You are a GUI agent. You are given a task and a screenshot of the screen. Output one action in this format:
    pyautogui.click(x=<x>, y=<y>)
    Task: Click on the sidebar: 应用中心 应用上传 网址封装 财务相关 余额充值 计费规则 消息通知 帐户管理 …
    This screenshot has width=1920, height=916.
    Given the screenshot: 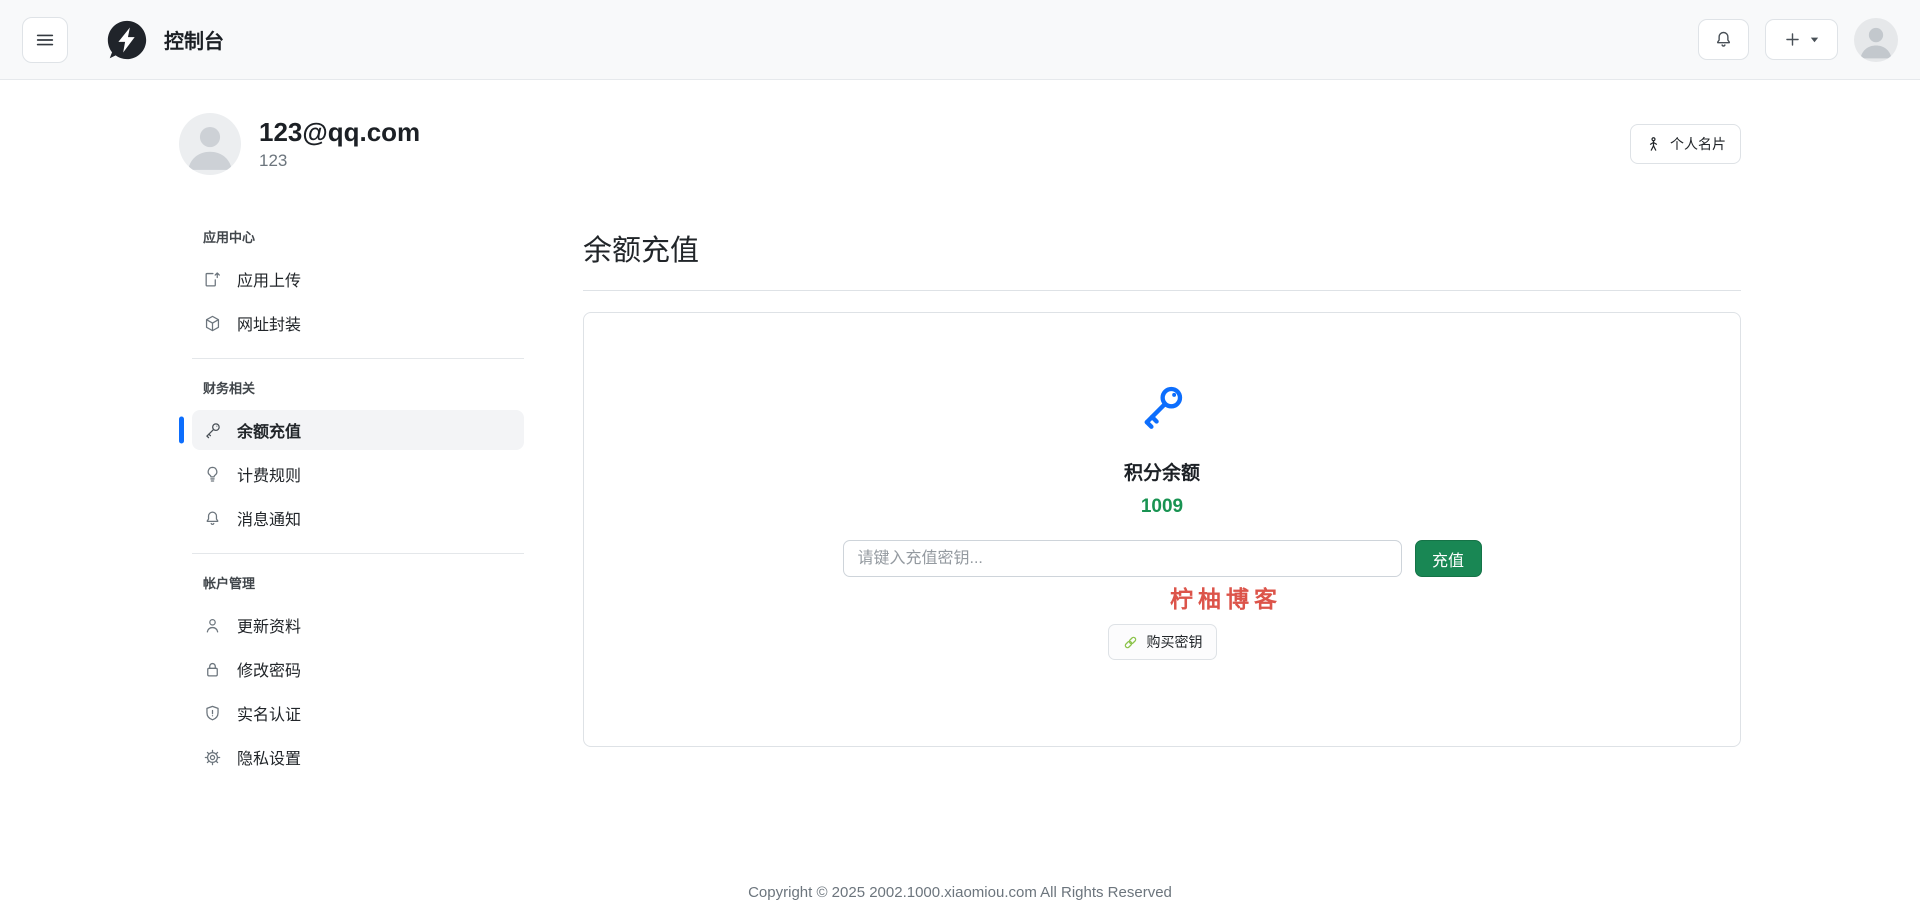 What is the action you would take?
    pyautogui.click(x=351, y=504)
    